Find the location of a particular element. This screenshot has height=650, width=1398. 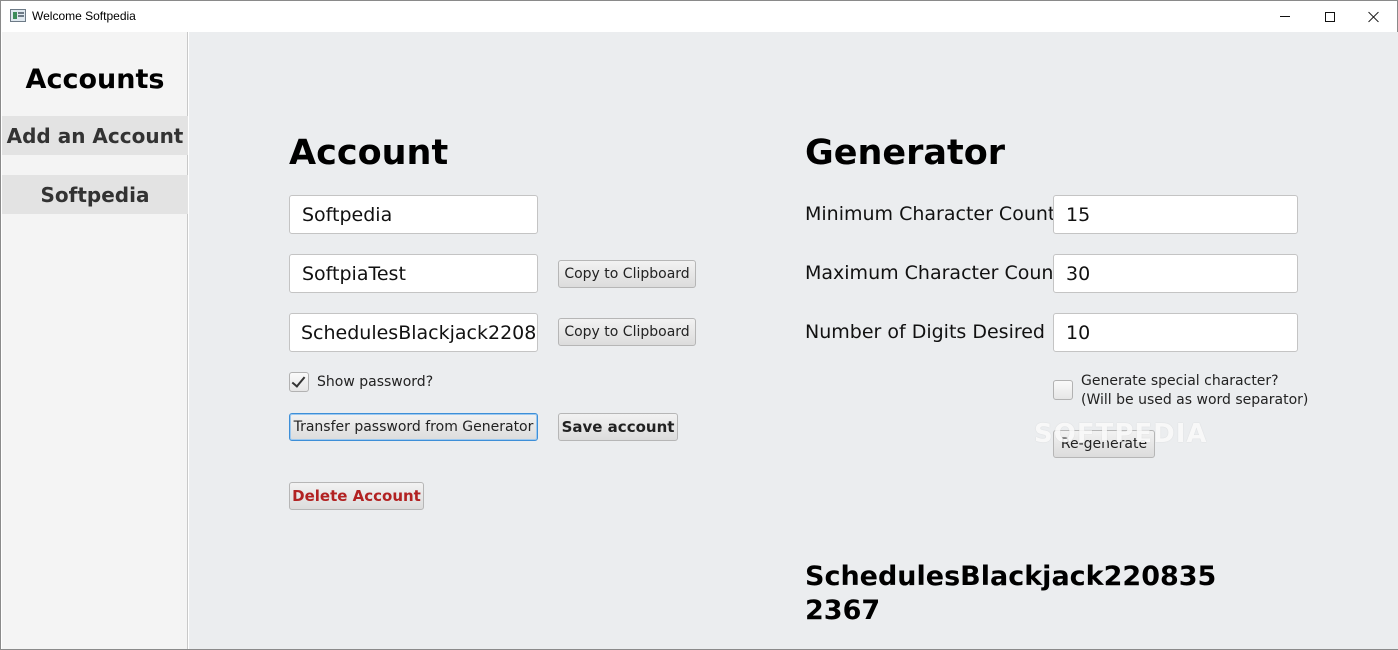

minimize-icon is located at coordinates (1285, 16).